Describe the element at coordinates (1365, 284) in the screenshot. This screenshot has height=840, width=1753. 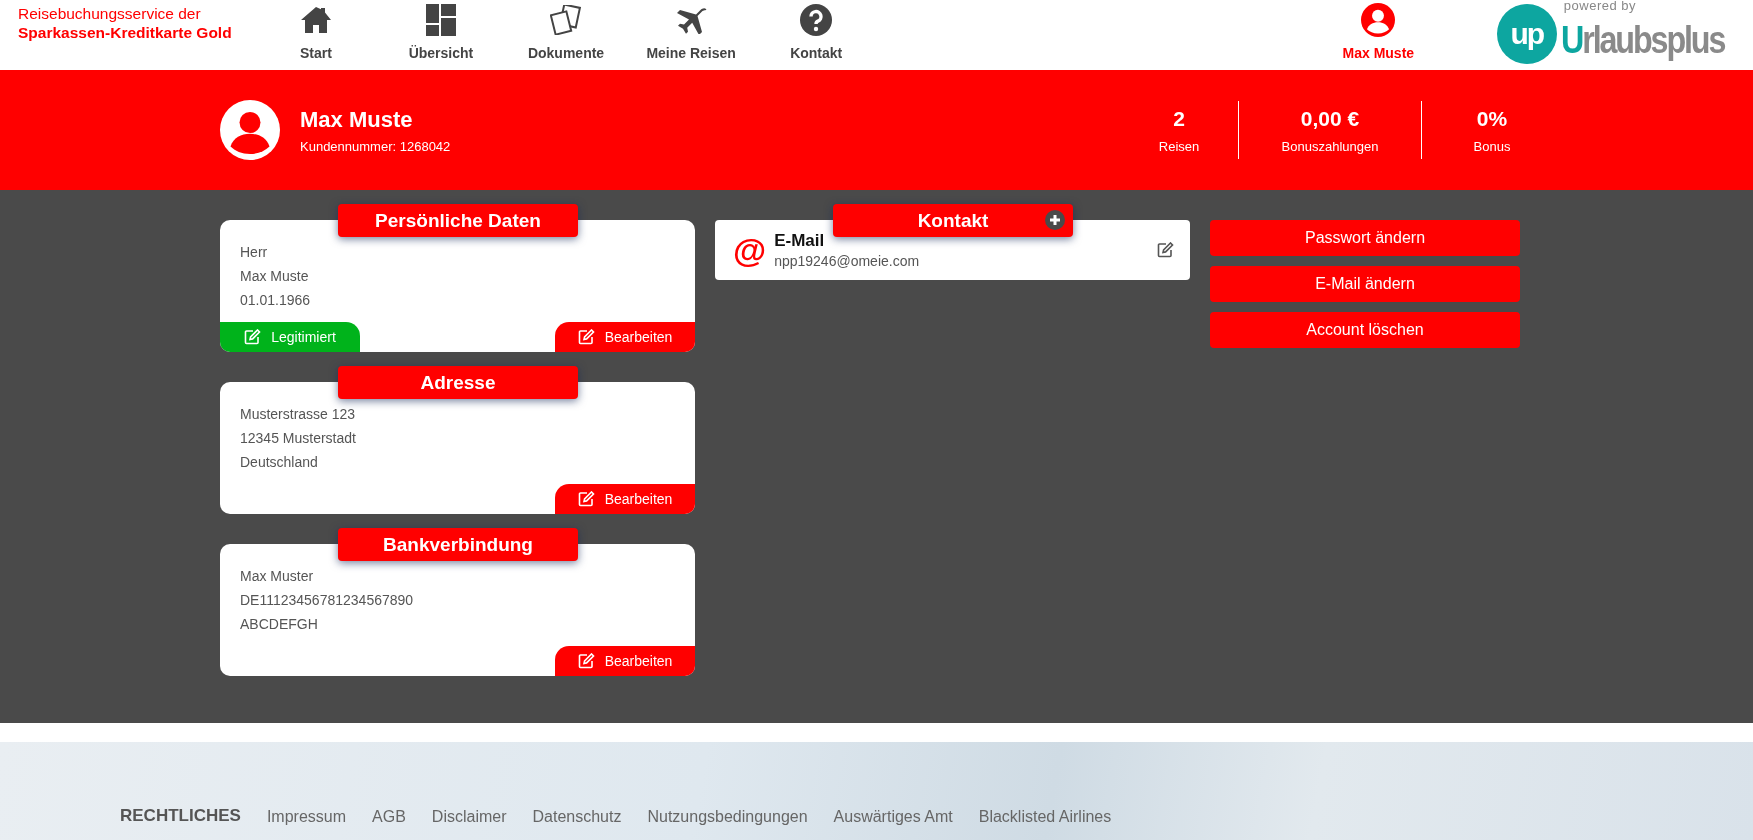
I see `account-button: E-Mail ändern` at that location.